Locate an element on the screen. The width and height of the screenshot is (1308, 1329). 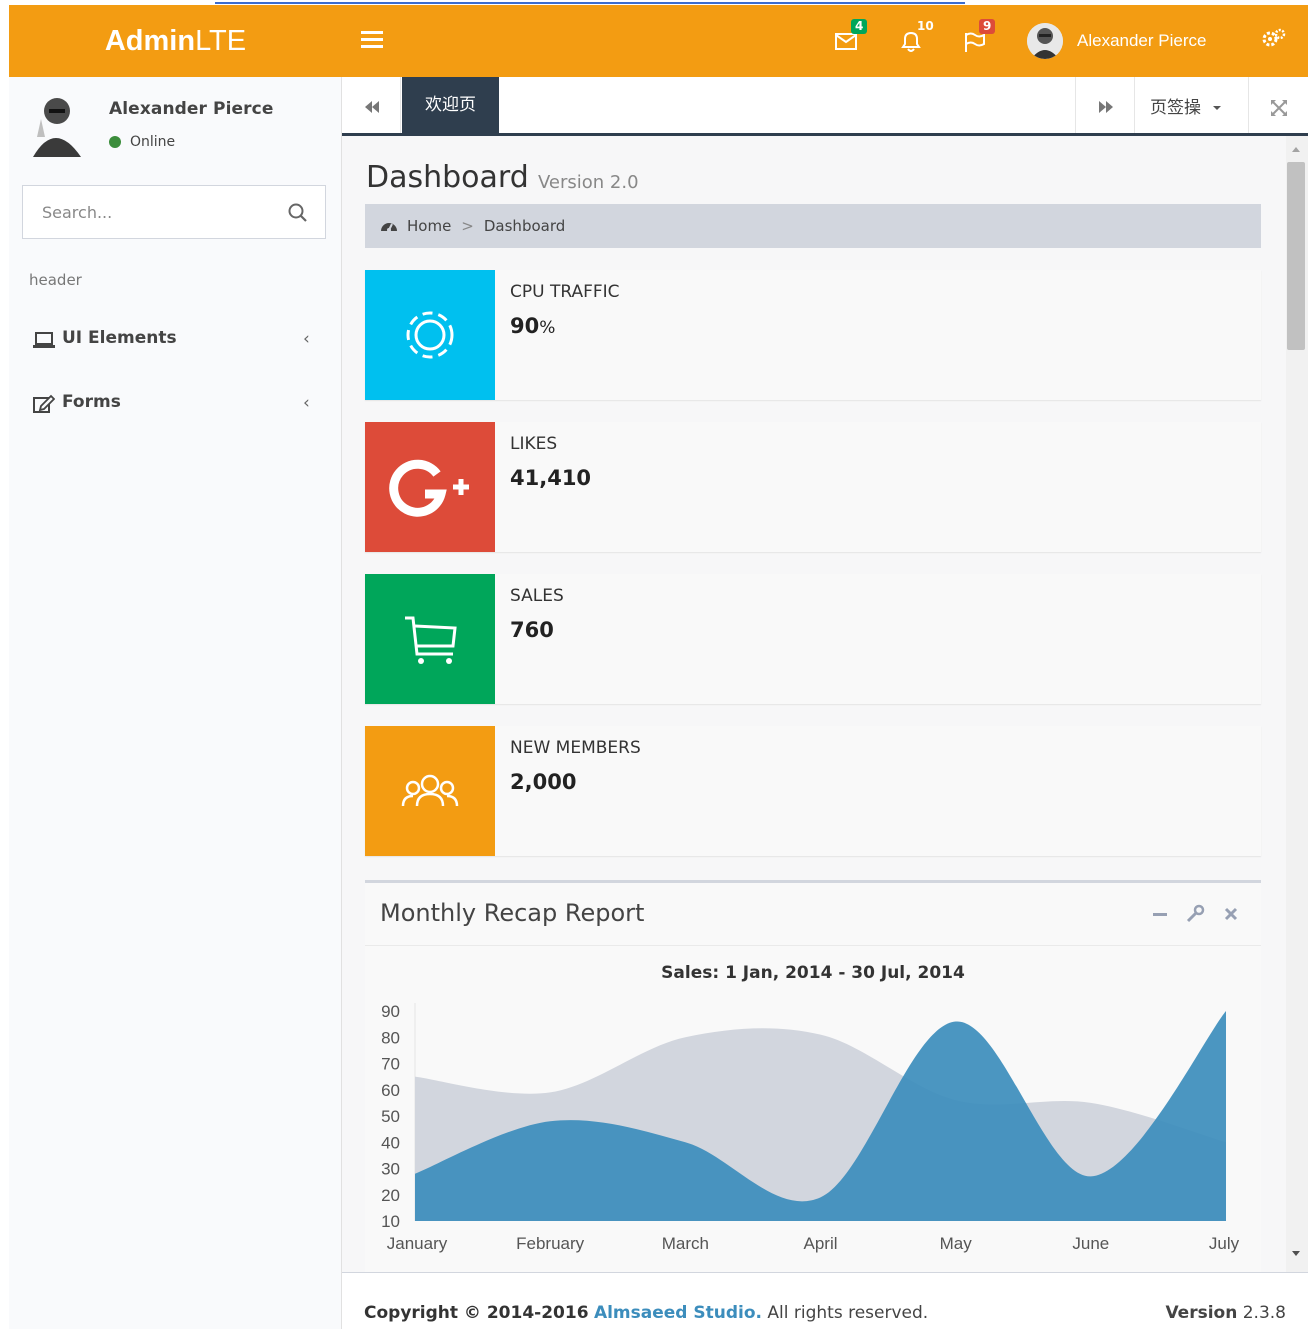
user-menu: Alexander Pierce is located at coordinates (1116, 41).